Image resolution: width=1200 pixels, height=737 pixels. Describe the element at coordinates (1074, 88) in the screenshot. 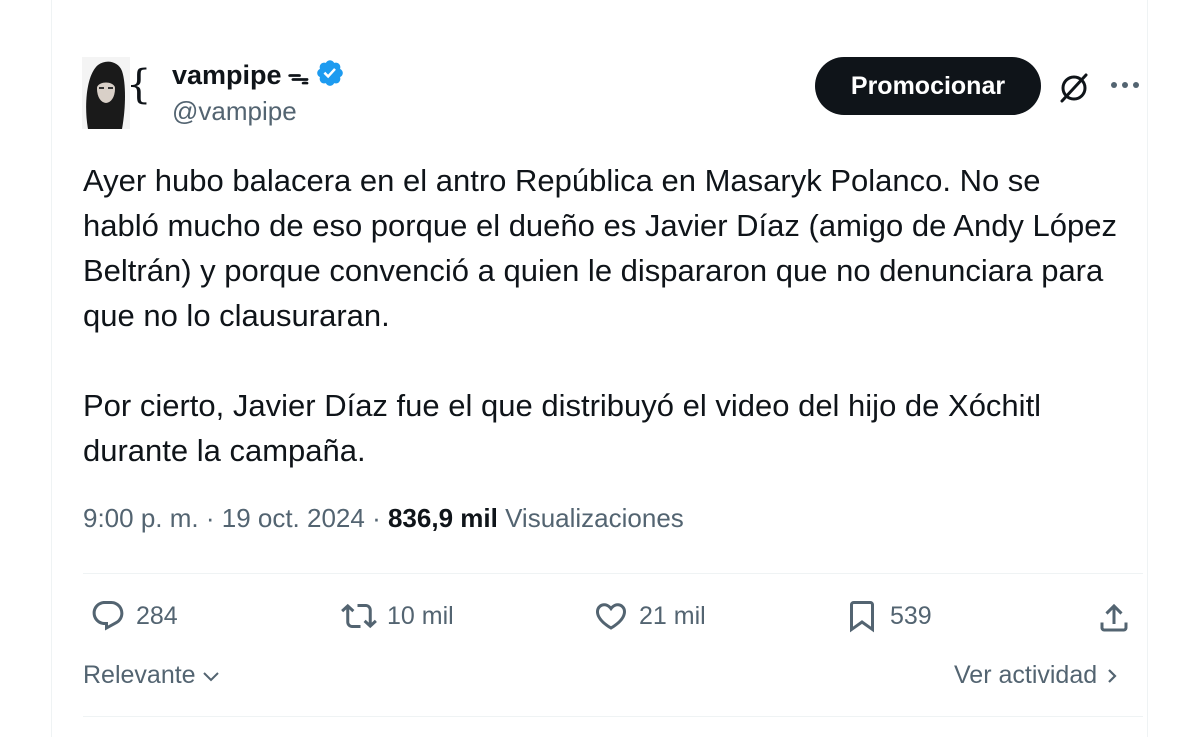

I see `slashed-circle-icon` at that location.